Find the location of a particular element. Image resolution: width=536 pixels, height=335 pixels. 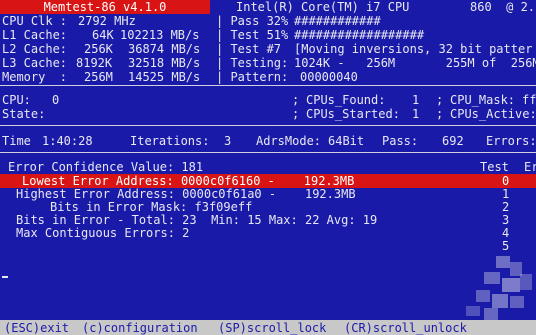

info-label: L1 Cache: is located at coordinates (35, 35).